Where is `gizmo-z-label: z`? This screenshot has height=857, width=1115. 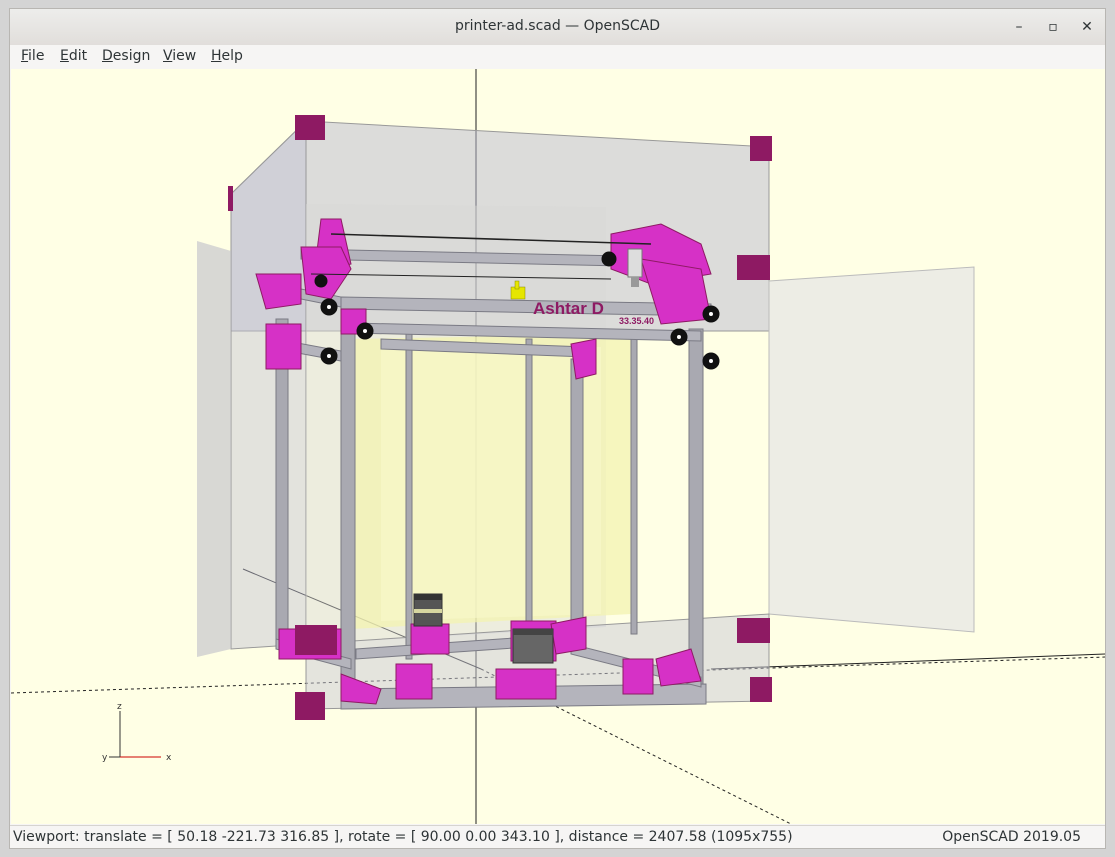 gizmo-z-label: z is located at coordinates (119, 707).